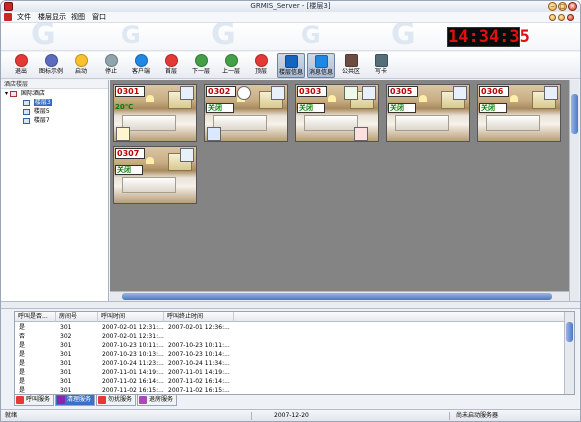 Image resolution: width=581 pixels, height=422 pixels. What do you see at coordinates (290, 17) in the screenshot?
I see `menu-bar: 文件 楼层显示 视图 窗口` at bounding box center [290, 17].